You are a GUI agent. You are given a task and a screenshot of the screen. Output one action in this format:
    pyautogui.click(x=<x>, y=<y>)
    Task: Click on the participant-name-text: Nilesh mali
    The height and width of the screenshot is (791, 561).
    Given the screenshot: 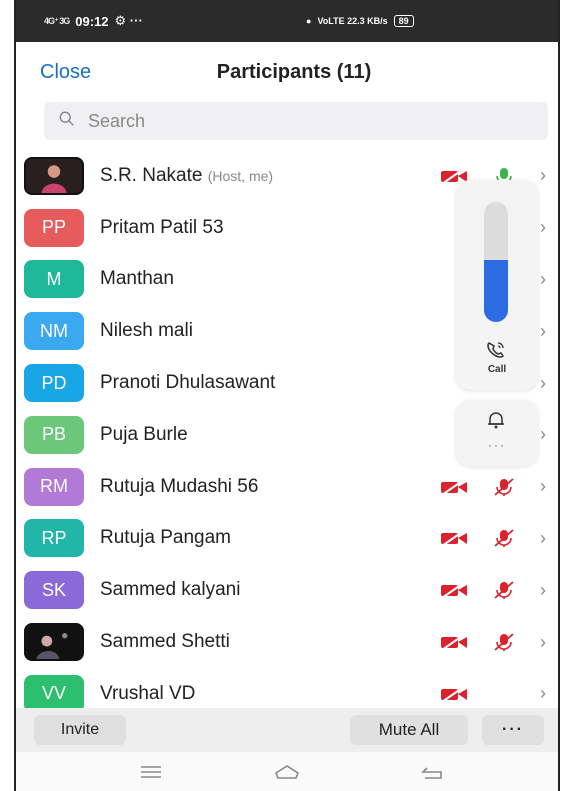 What is the action you would take?
    pyautogui.click(x=146, y=331)
    